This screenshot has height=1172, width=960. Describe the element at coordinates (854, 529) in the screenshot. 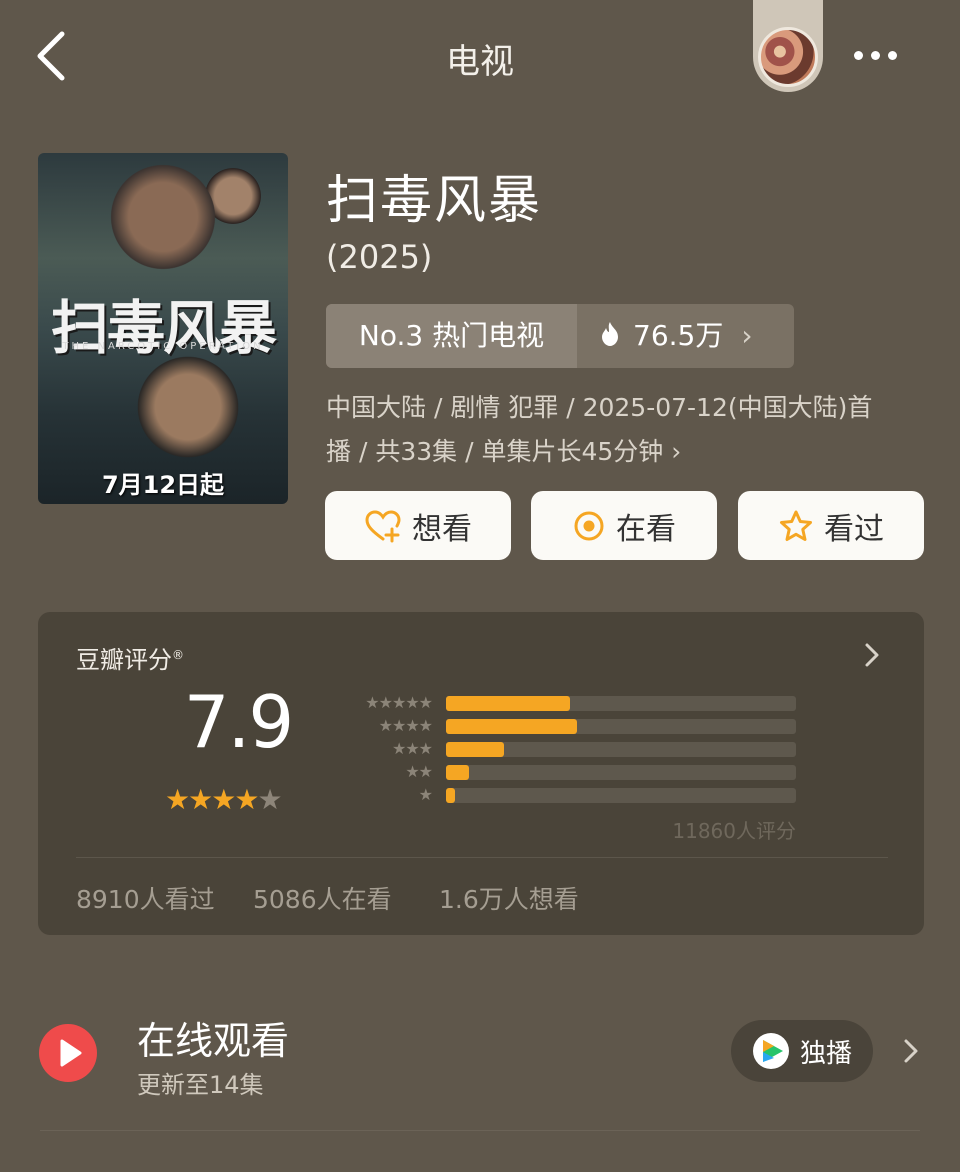

I see `watched-label: 看过` at that location.